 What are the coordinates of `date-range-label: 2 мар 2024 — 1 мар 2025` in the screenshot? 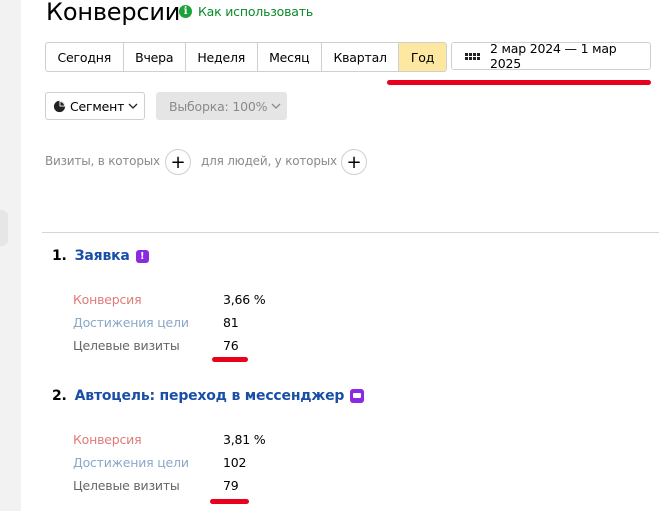 It's located at (553, 56).